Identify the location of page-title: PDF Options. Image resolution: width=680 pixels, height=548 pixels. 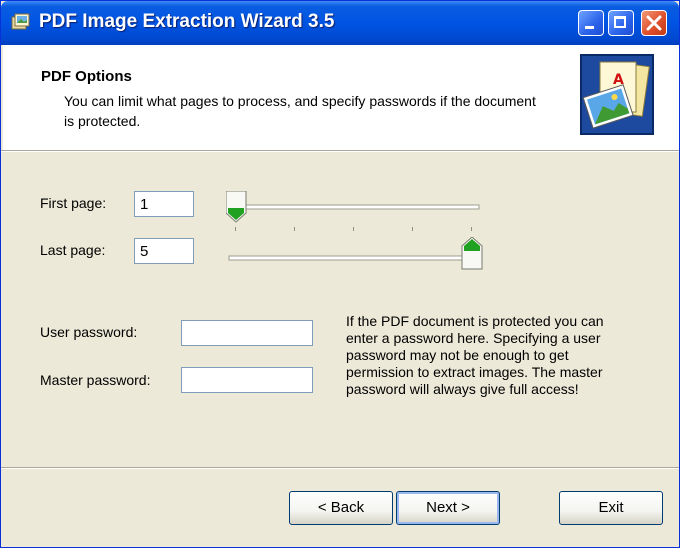
(86, 76).